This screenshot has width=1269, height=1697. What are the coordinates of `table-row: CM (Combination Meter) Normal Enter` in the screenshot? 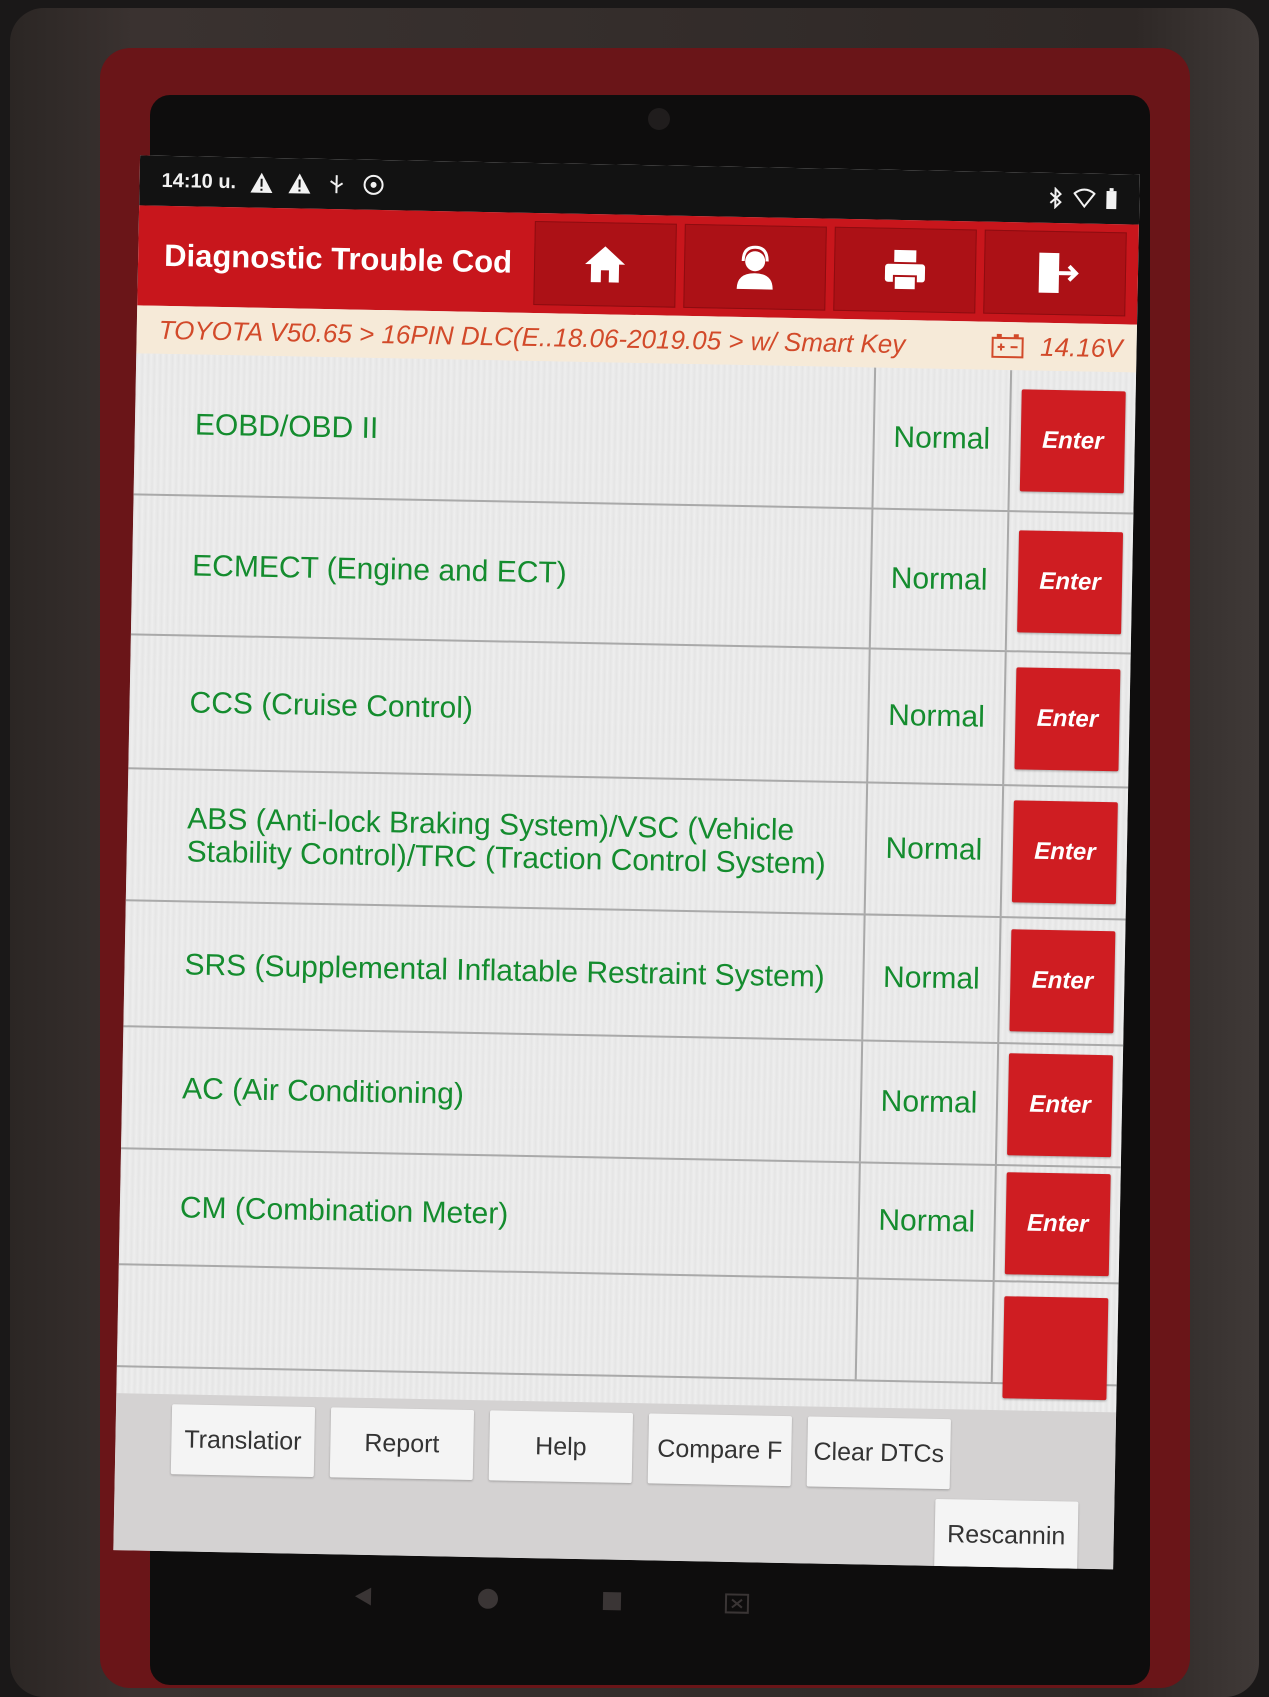 It's located at (619, 1217).